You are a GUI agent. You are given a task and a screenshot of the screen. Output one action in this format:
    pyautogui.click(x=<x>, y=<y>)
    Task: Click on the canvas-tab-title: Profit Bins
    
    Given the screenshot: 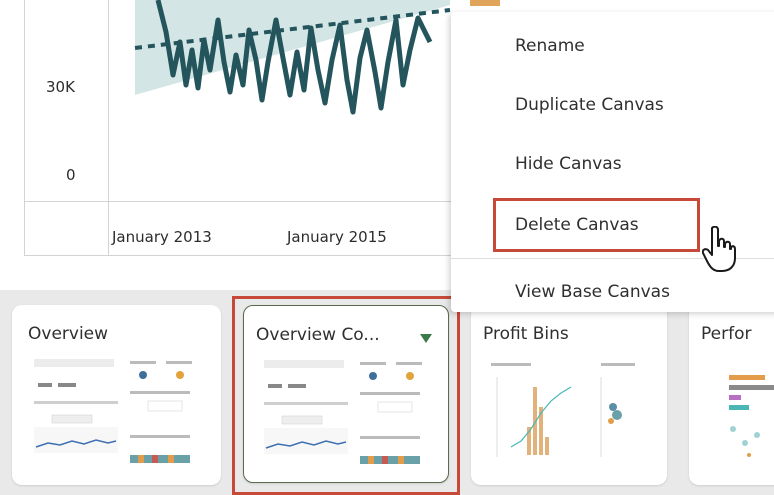 What is the action you would take?
    pyautogui.click(x=526, y=334)
    